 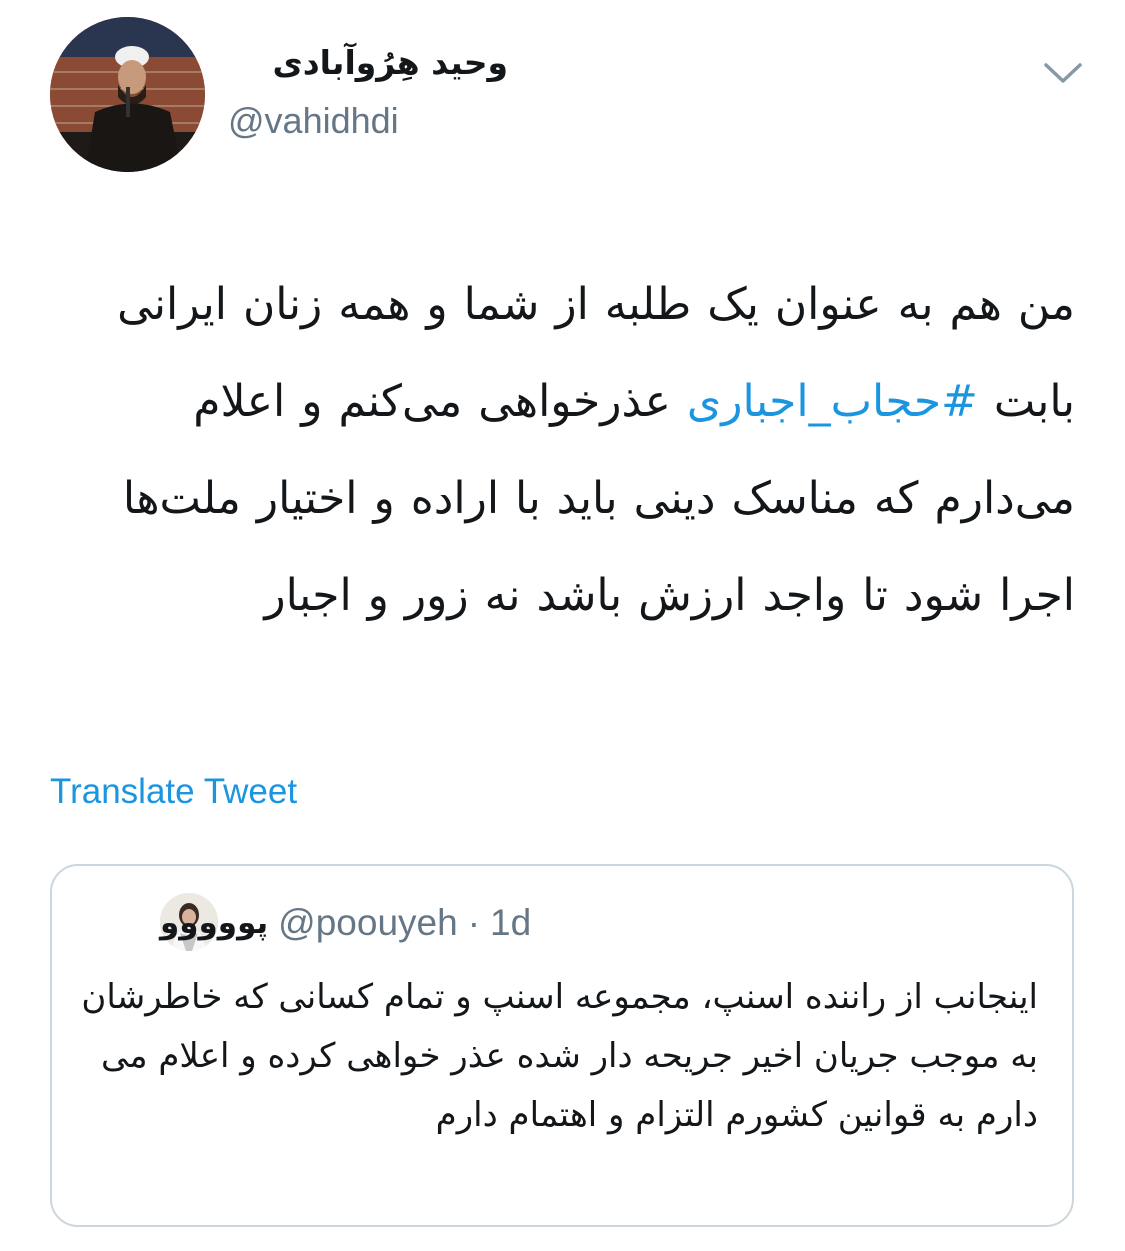 I want to click on tweet-menu-button, so click(x=1063, y=73).